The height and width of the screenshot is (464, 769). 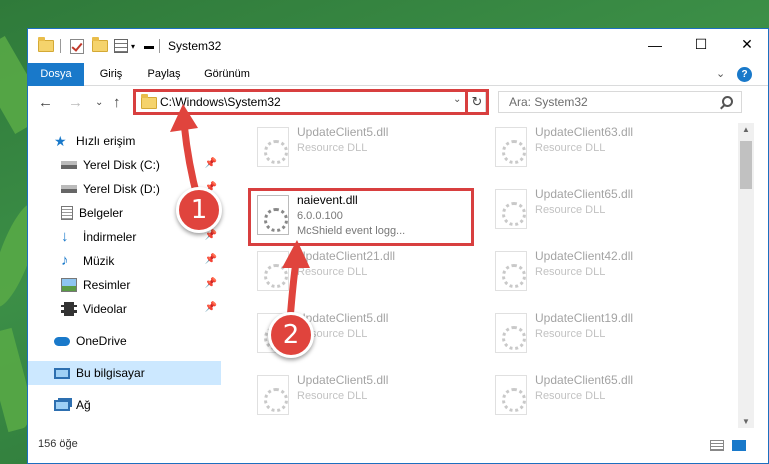 I want to click on callout-badge-1: 1, so click(x=199, y=210).